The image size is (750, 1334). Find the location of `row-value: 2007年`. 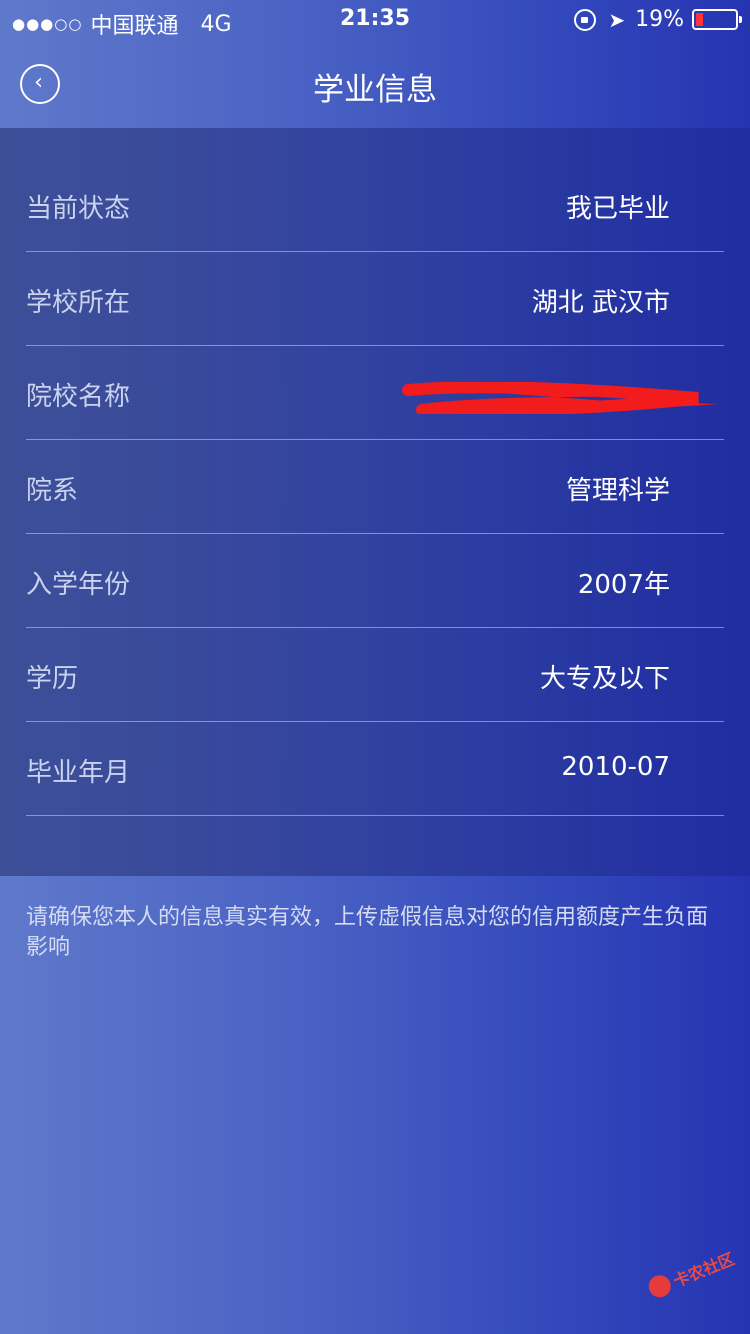

row-value: 2007年 is located at coordinates (623, 585).